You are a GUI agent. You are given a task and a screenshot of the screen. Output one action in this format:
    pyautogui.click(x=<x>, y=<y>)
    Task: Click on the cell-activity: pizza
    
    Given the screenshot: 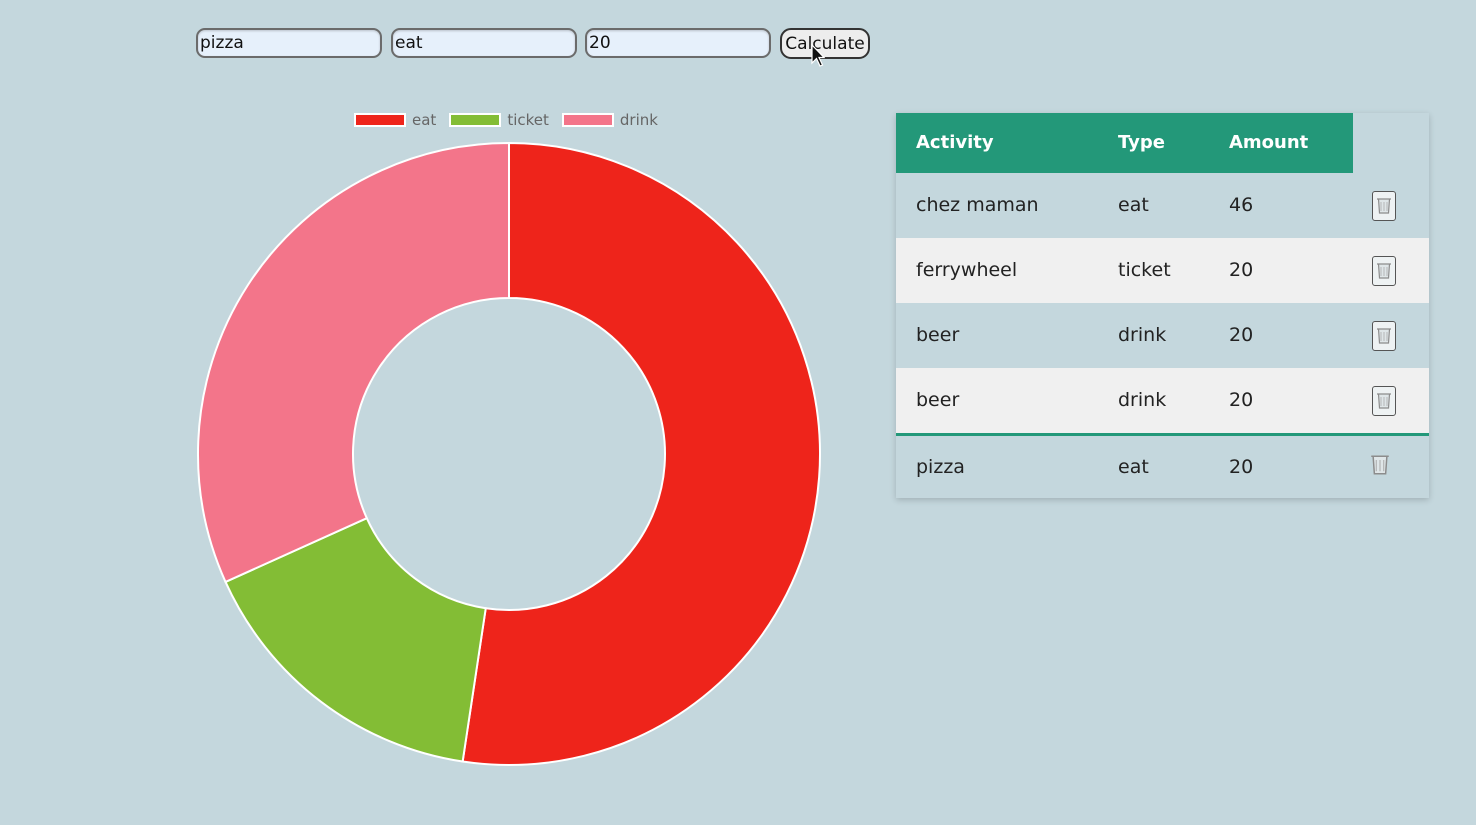 What is the action you would take?
    pyautogui.click(x=940, y=467)
    